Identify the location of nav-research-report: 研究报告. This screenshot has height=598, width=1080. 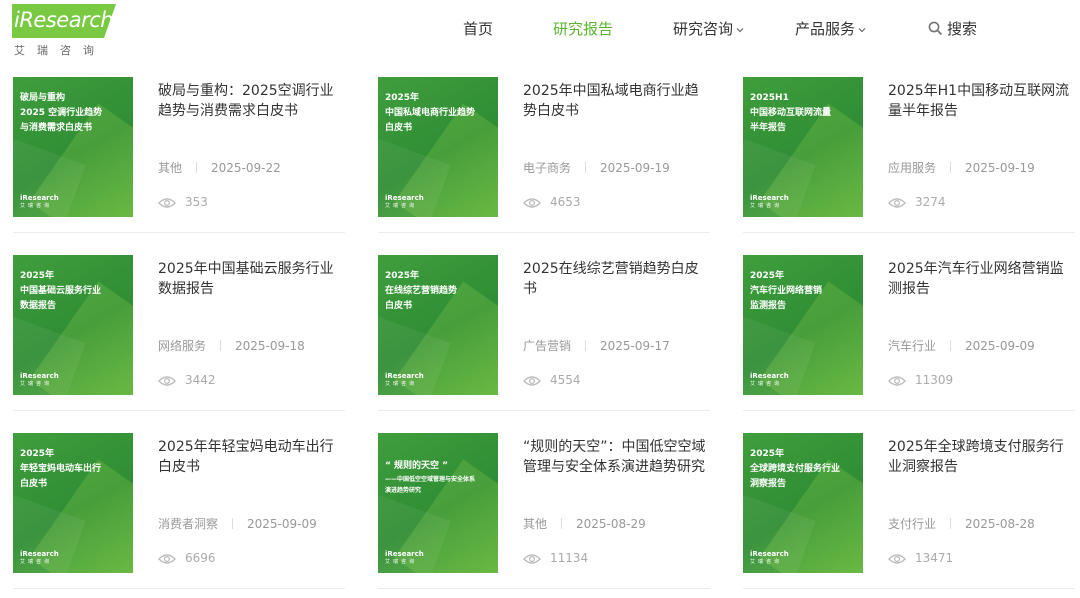
(583, 30).